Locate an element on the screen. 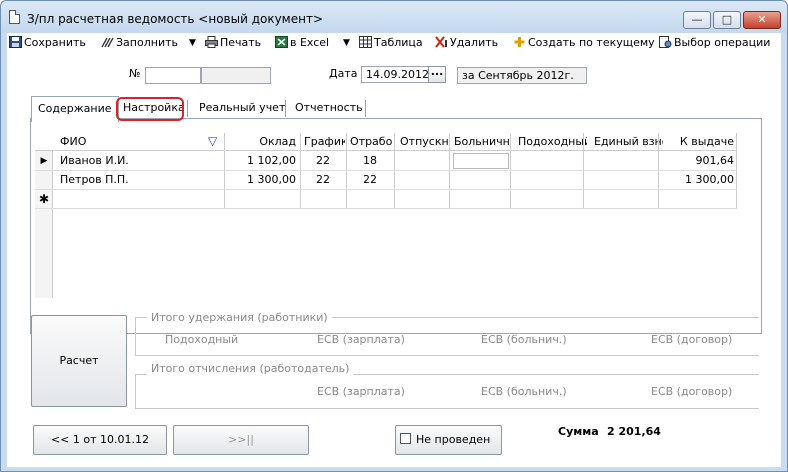 The image size is (788, 472). cell-sick-editing is located at coordinates (481, 161).